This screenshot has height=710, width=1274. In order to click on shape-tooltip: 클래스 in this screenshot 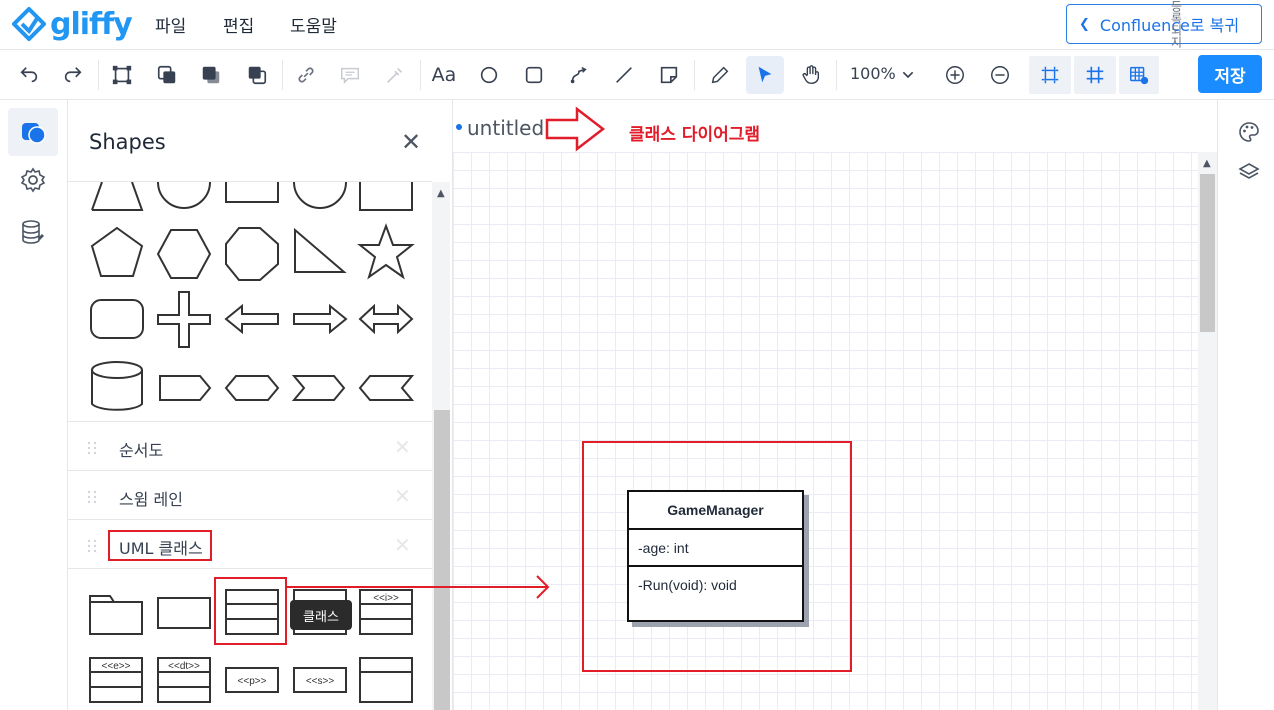, I will do `click(321, 615)`.